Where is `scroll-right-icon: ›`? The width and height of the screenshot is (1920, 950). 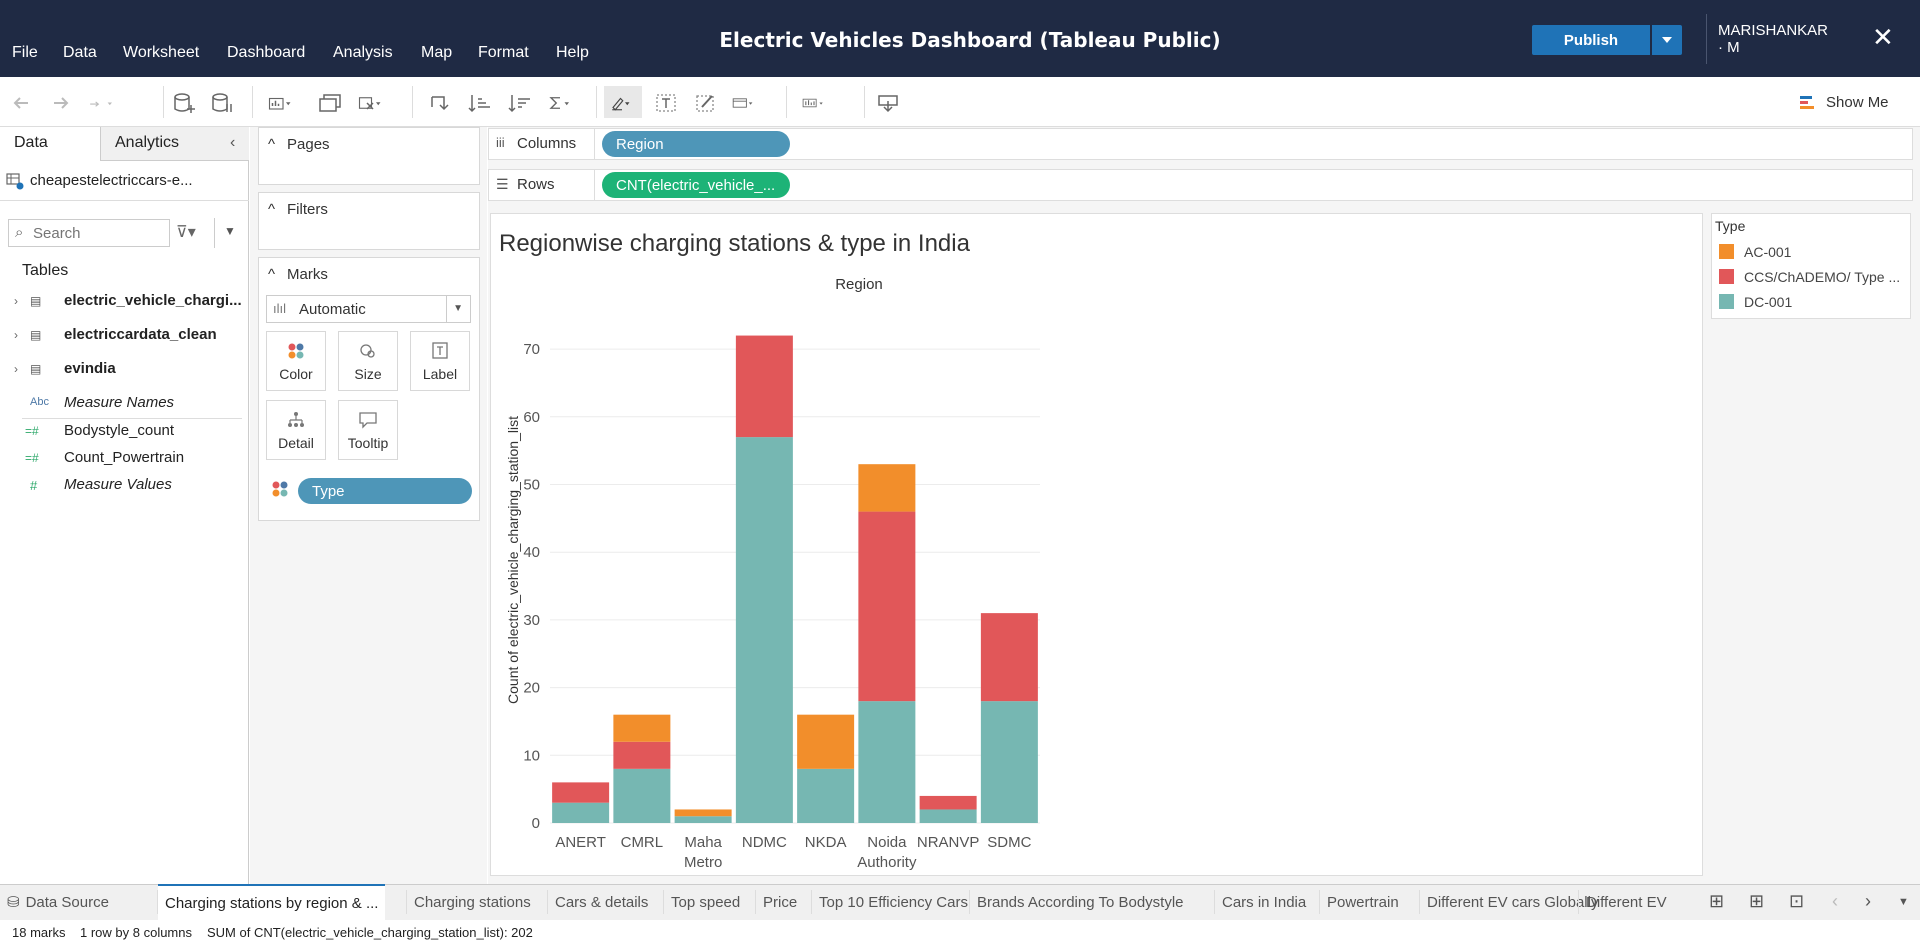
scroll-right-icon: › is located at coordinates (1868, 901).